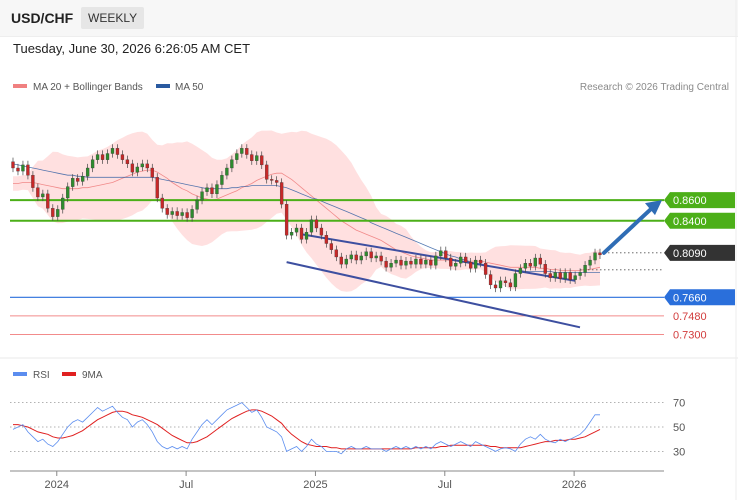 Image resolution: width=738 pixels, height=500 pixels. I want to click on research-credit: Research © 2026 Trading Central, so click(654, 87).